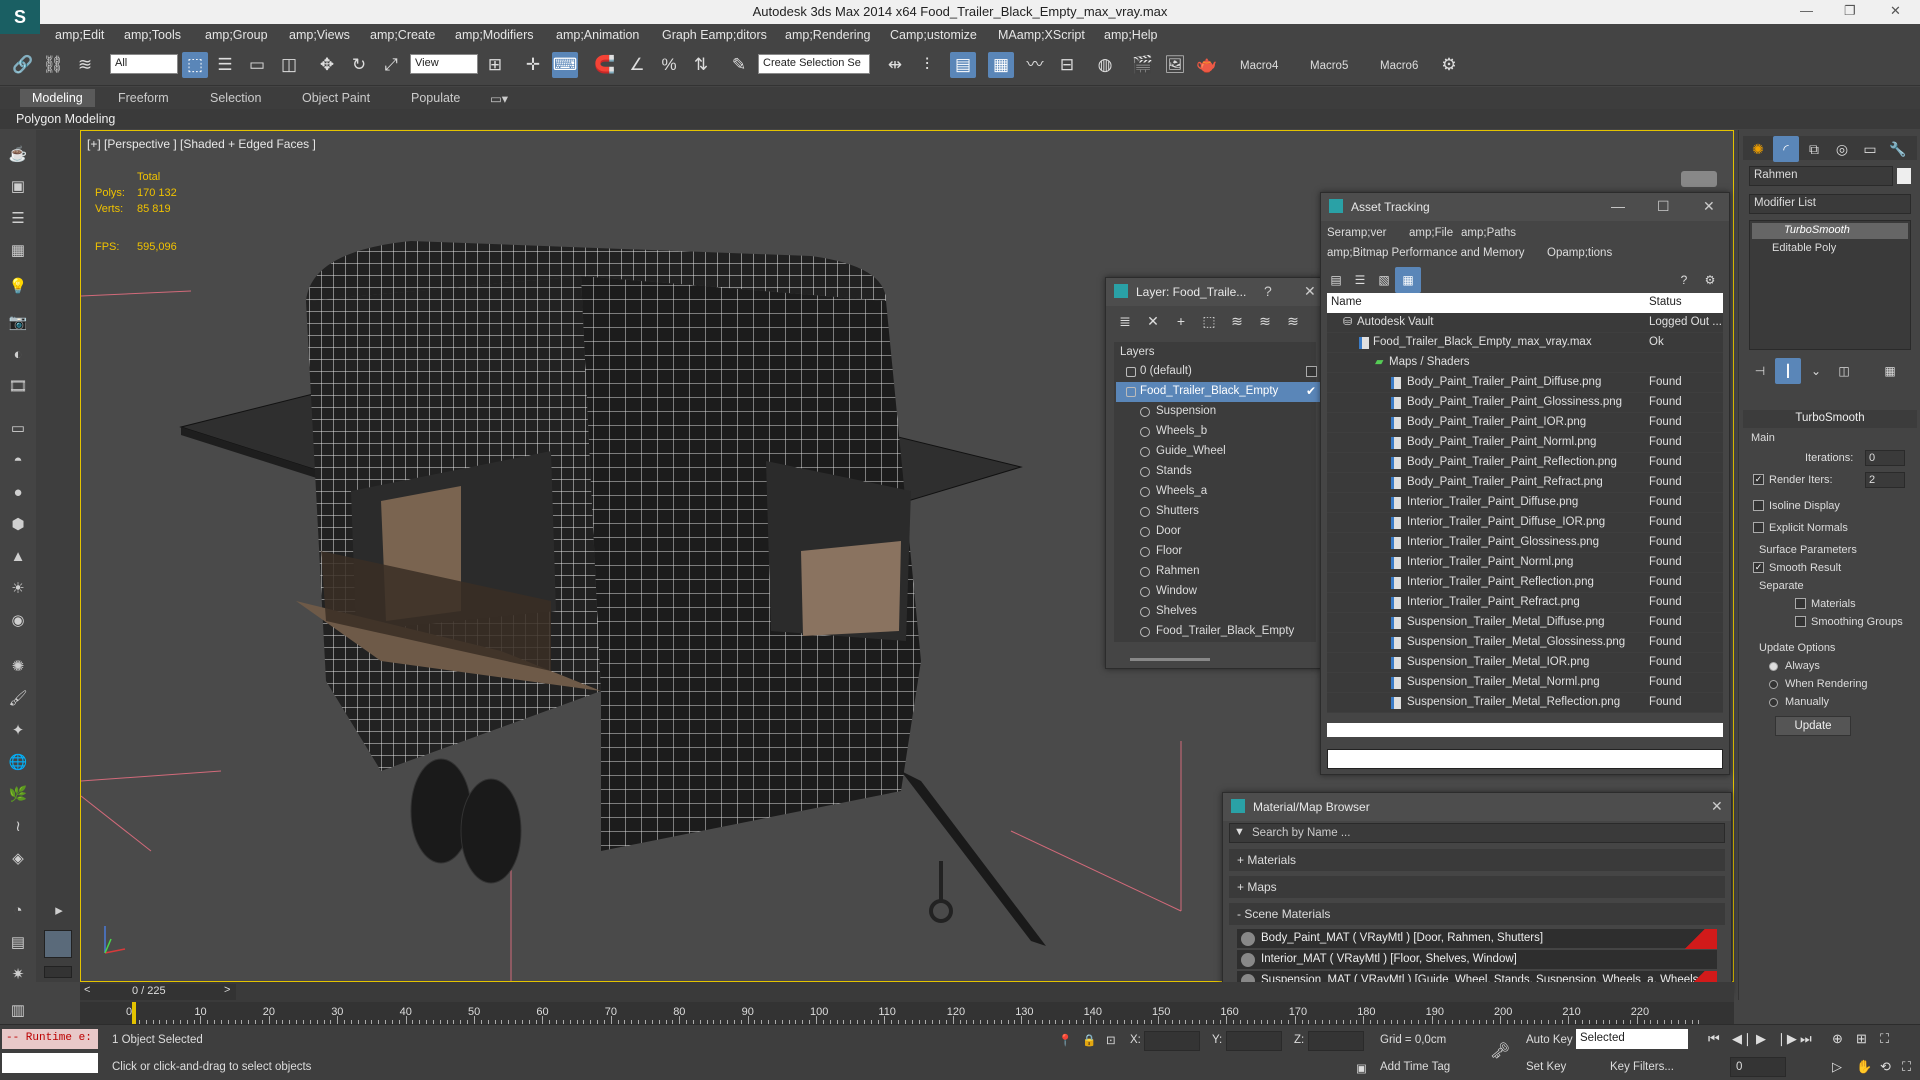 The image size is (1920, 1080). I want to click on asset-row: Interior_Trailer_Paint_Norml.png Found, so click(1525, 563).